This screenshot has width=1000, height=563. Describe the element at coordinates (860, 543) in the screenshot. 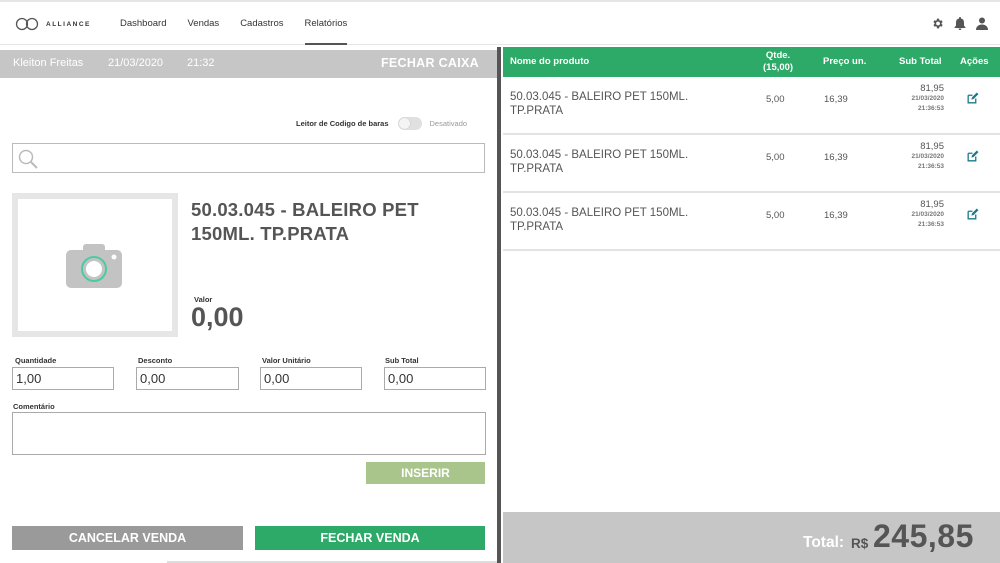

I see `total-currency: R$` at that location.